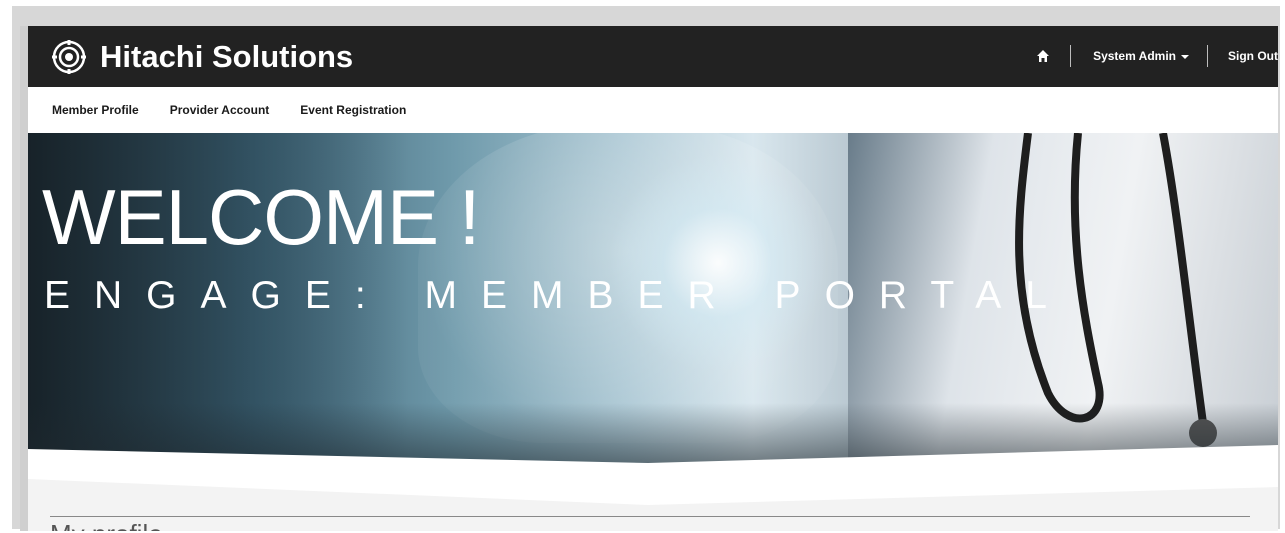 This screenshot has height=533, width=1285. I want to click on light-glow, so click(718, 263).